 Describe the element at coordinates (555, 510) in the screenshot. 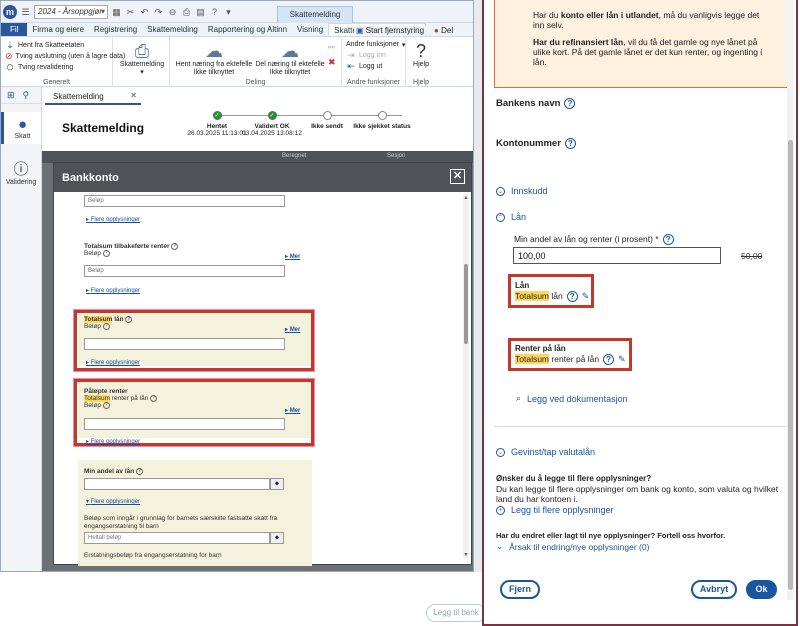

I see `legg-til-flere-link: + Legg til flere opplysninger` at that location.